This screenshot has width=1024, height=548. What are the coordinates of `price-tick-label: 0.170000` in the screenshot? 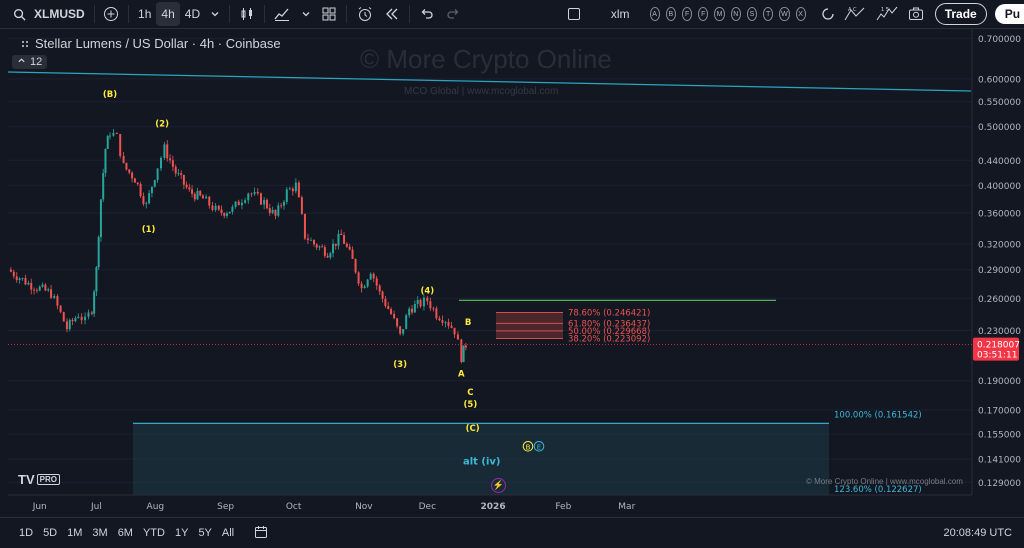 It's located at (999, 411).